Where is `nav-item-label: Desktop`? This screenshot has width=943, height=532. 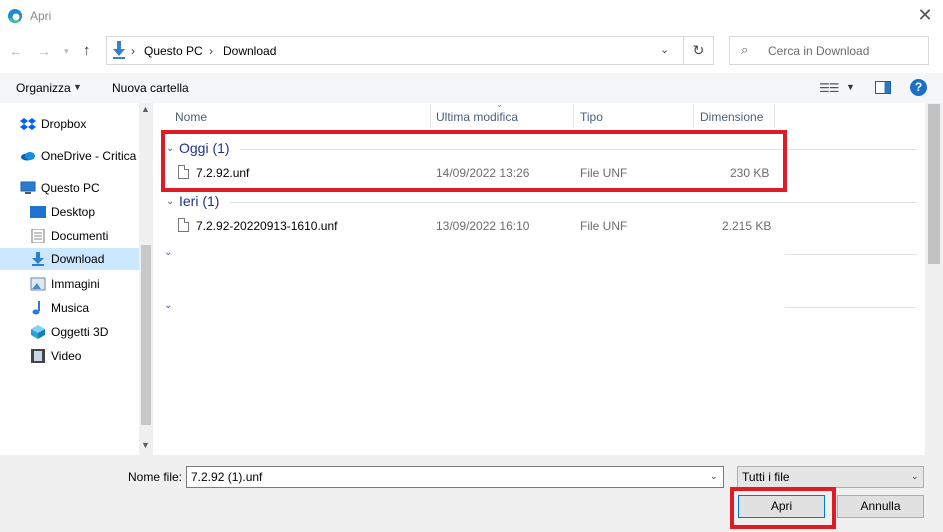 nav-item-label: Desktop is located at coordinates (73, 212).